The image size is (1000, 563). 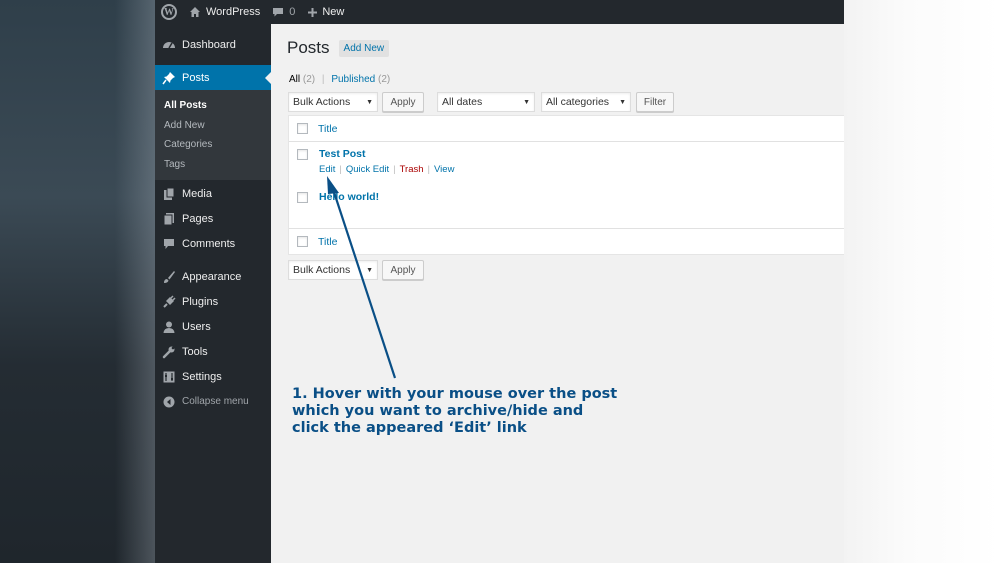 I want to click on media-icon, so click(x=169, y=194).